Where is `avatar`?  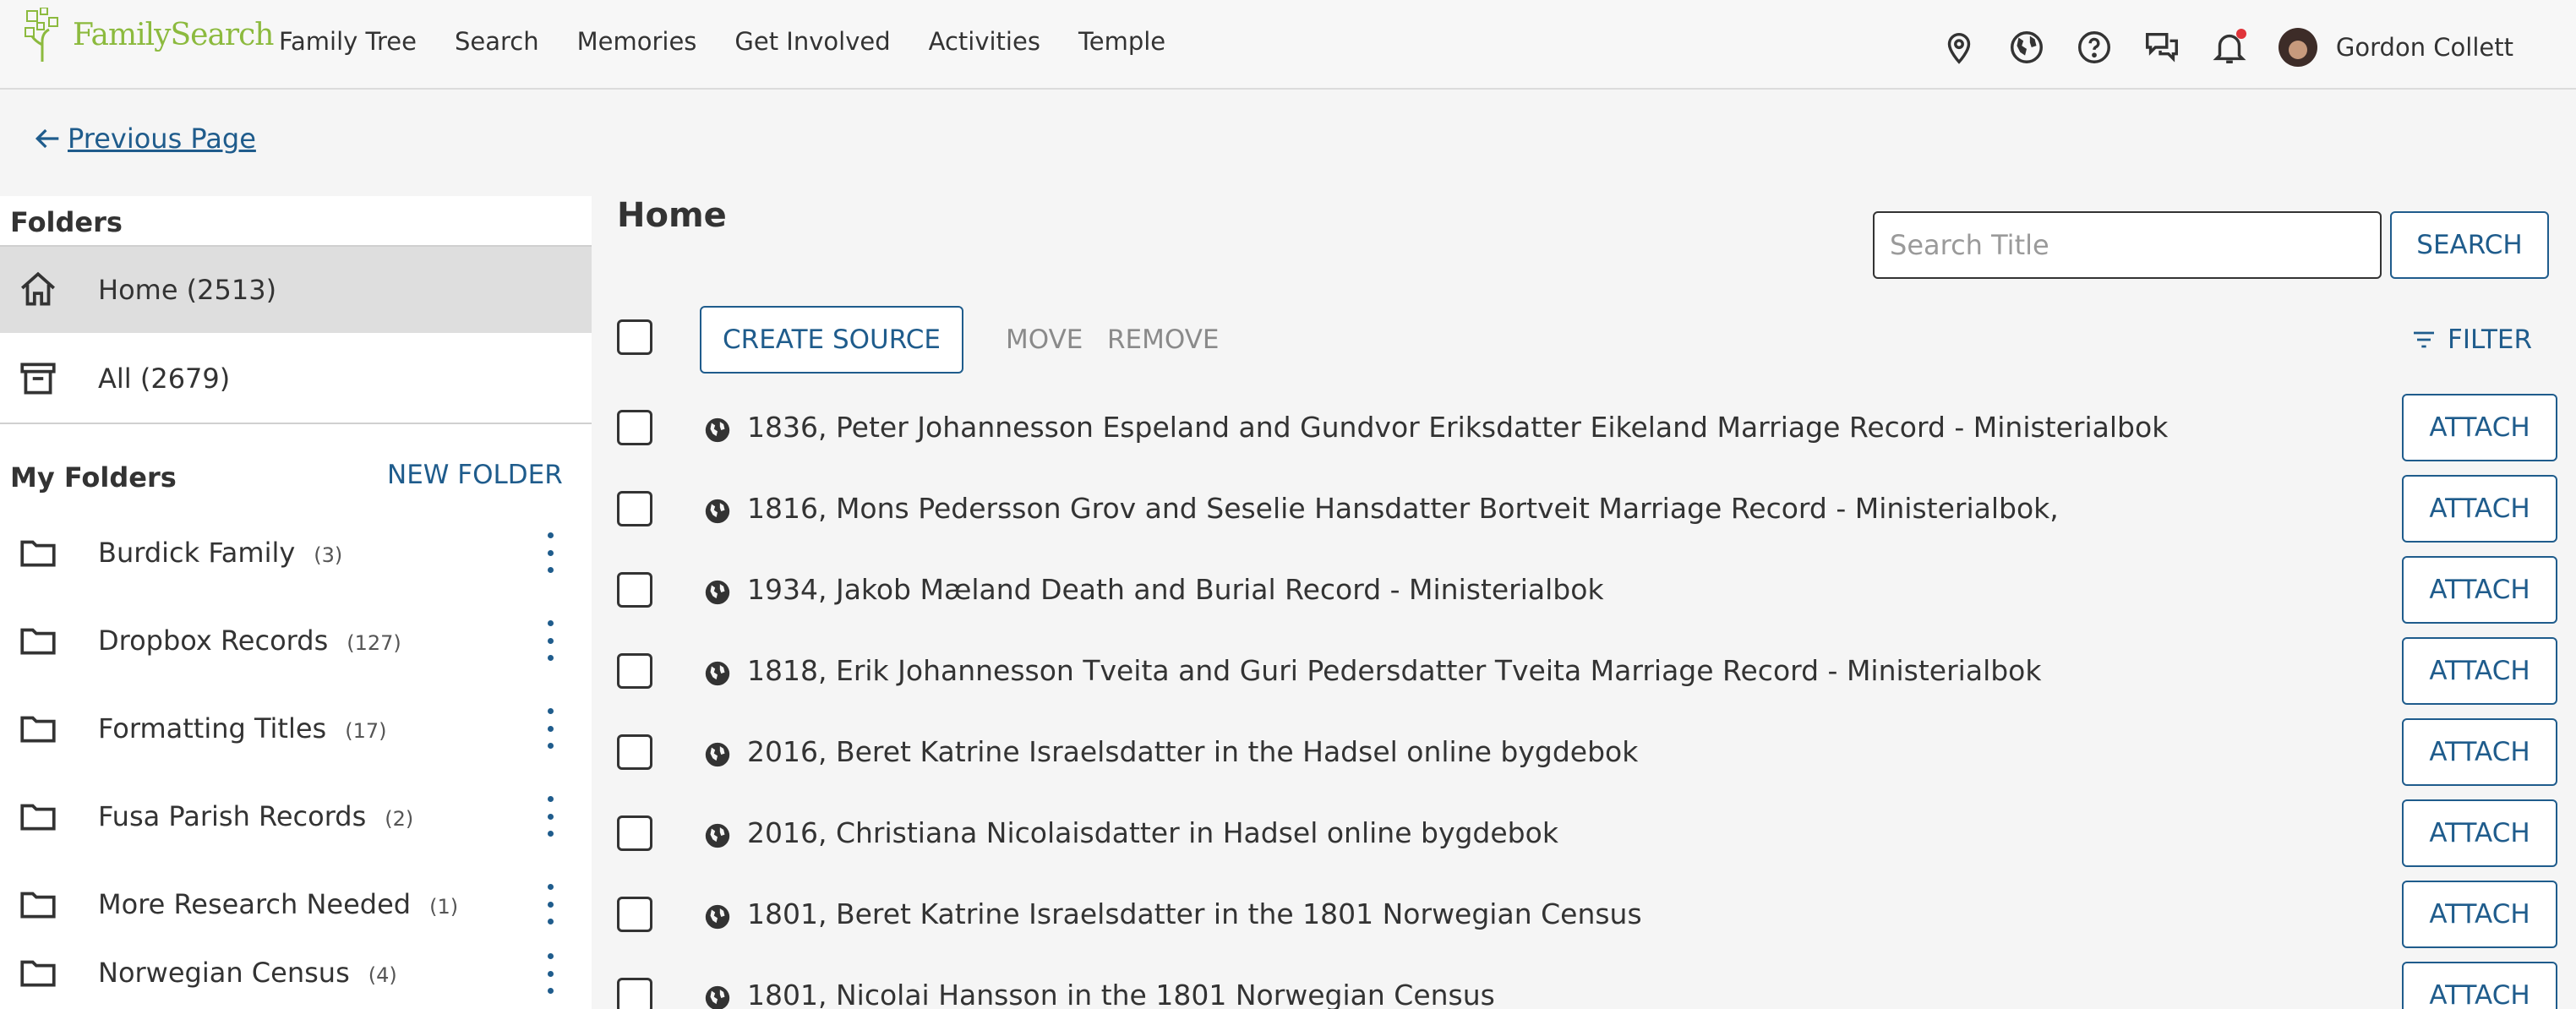
avatar is located at coordinates (2297, 47).